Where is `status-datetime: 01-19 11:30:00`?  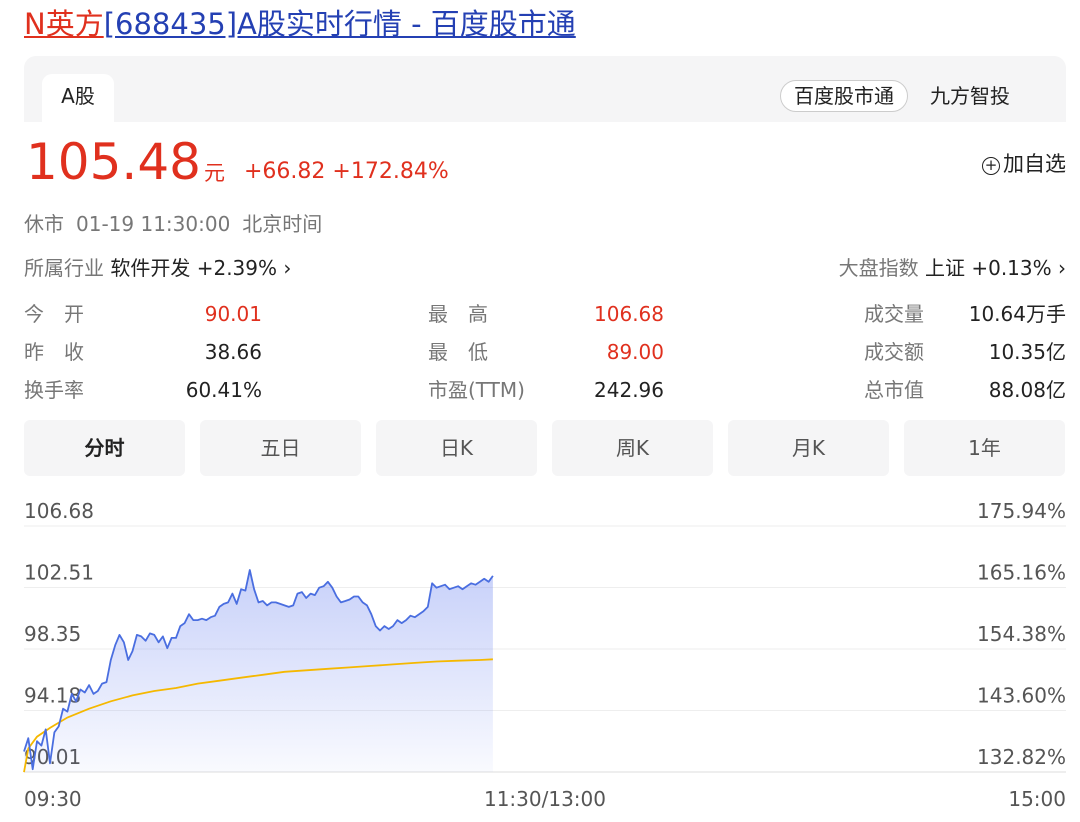
status-datetime: 01-19 11:30:00 is located at coordinates (153, 224).